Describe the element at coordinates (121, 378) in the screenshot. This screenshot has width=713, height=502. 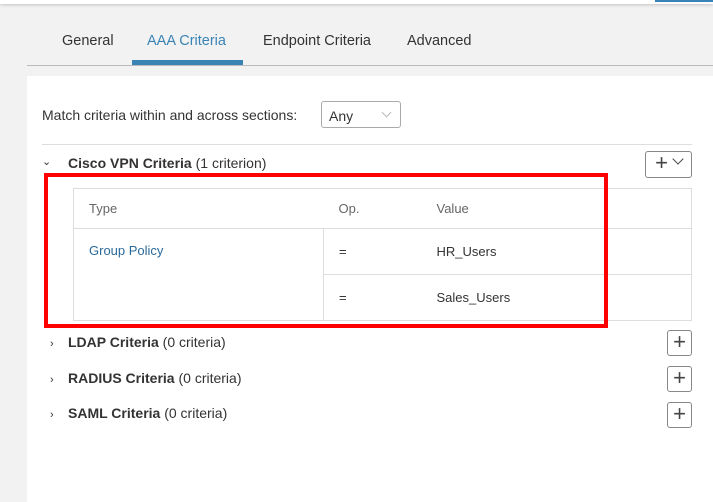
I see `section-title: RADIUS Criteria` at that location.